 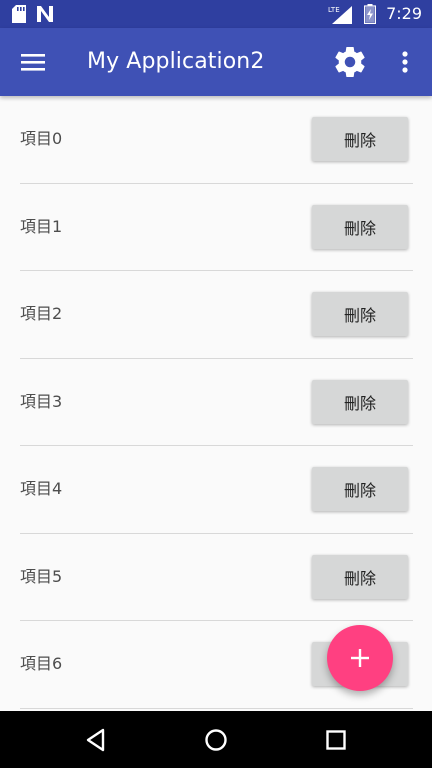 I want to click on item-label: 項目6, so click(x=41, y=663).